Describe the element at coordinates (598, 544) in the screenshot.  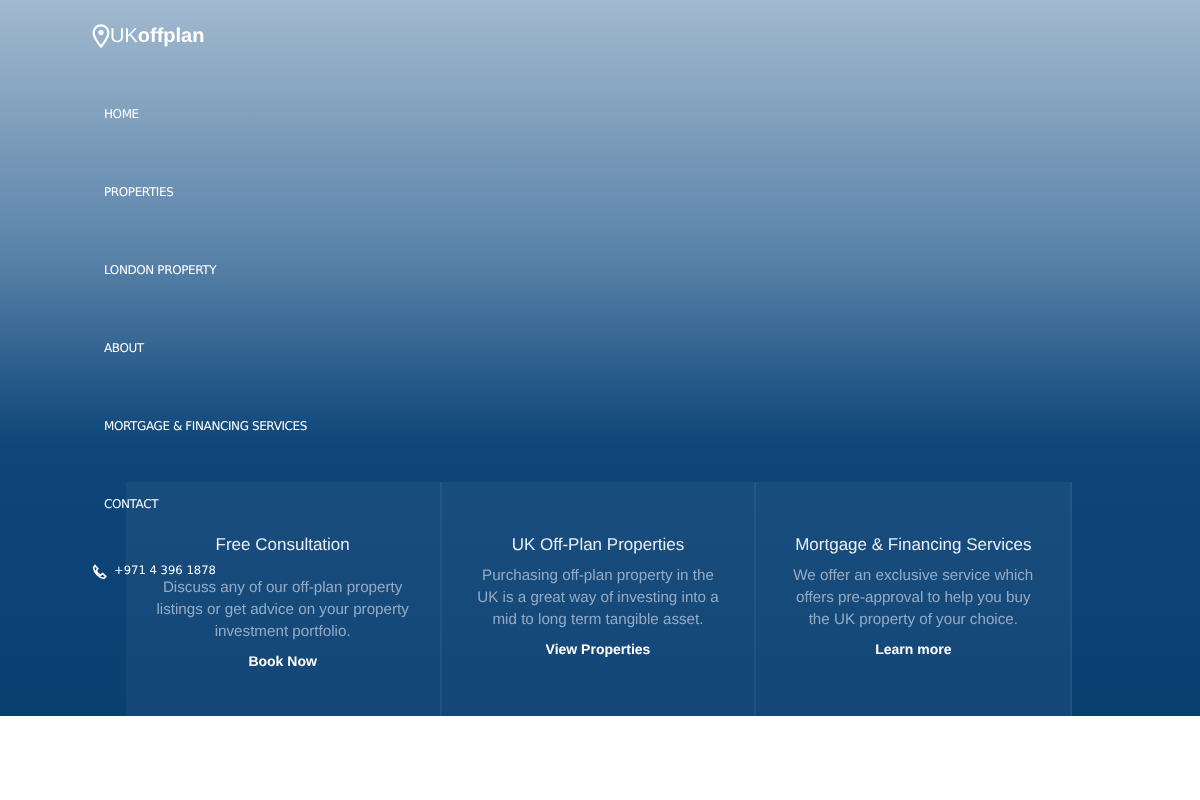
I see `card-title: UK Off-Plan Properties` at that location.